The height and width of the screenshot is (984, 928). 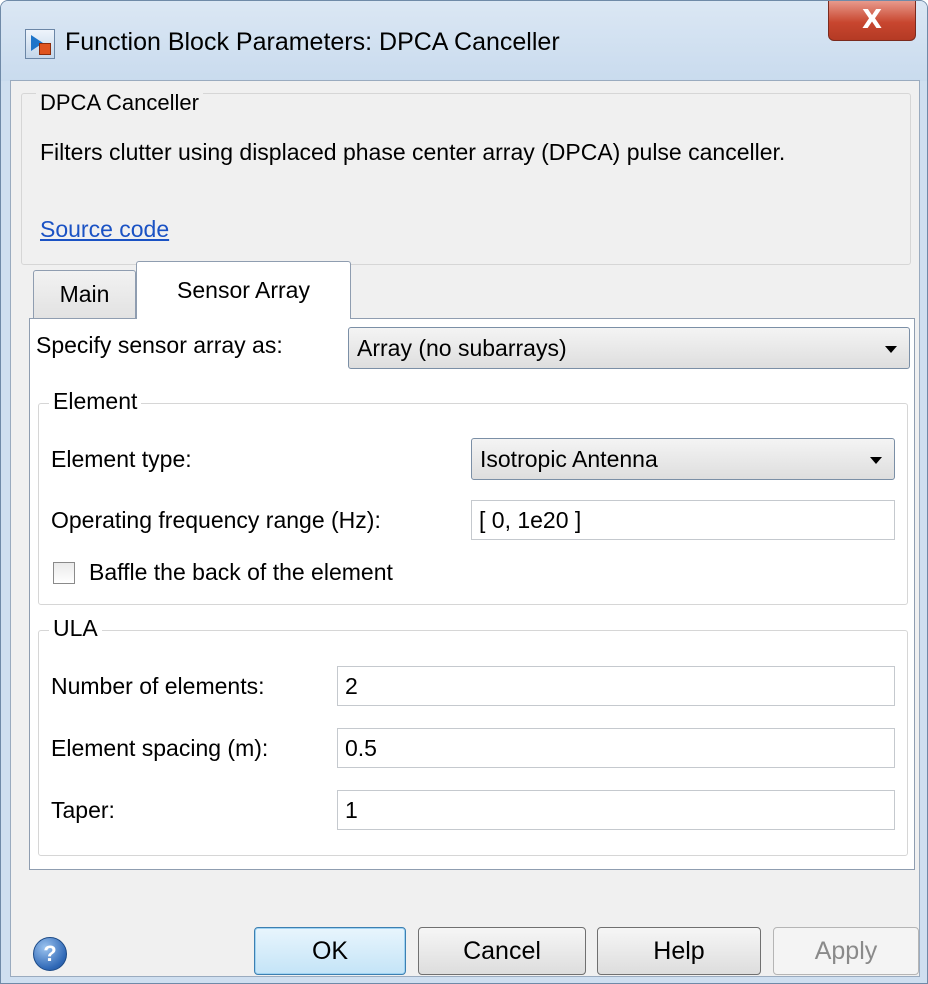 What do you see at coordinates (330, 951) in the screenshot?
I see `ok-button: OK` at bounding box center [330, 951].